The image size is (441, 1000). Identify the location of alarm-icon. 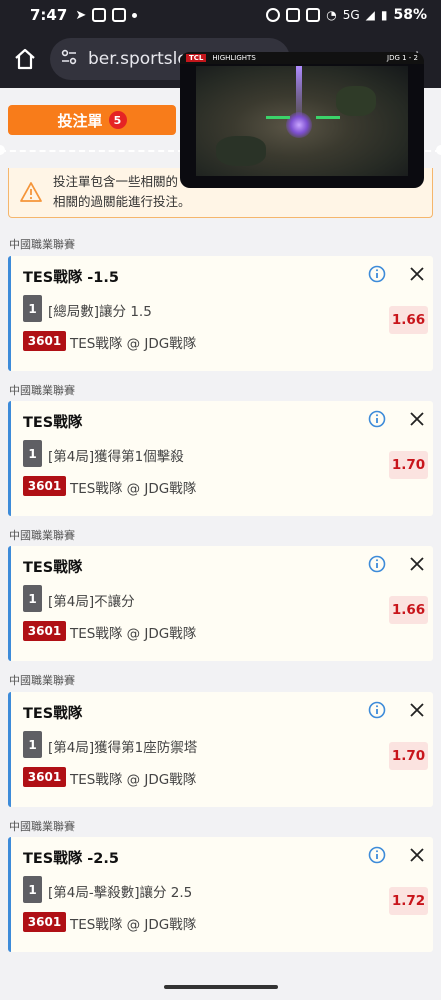
(273, 15).